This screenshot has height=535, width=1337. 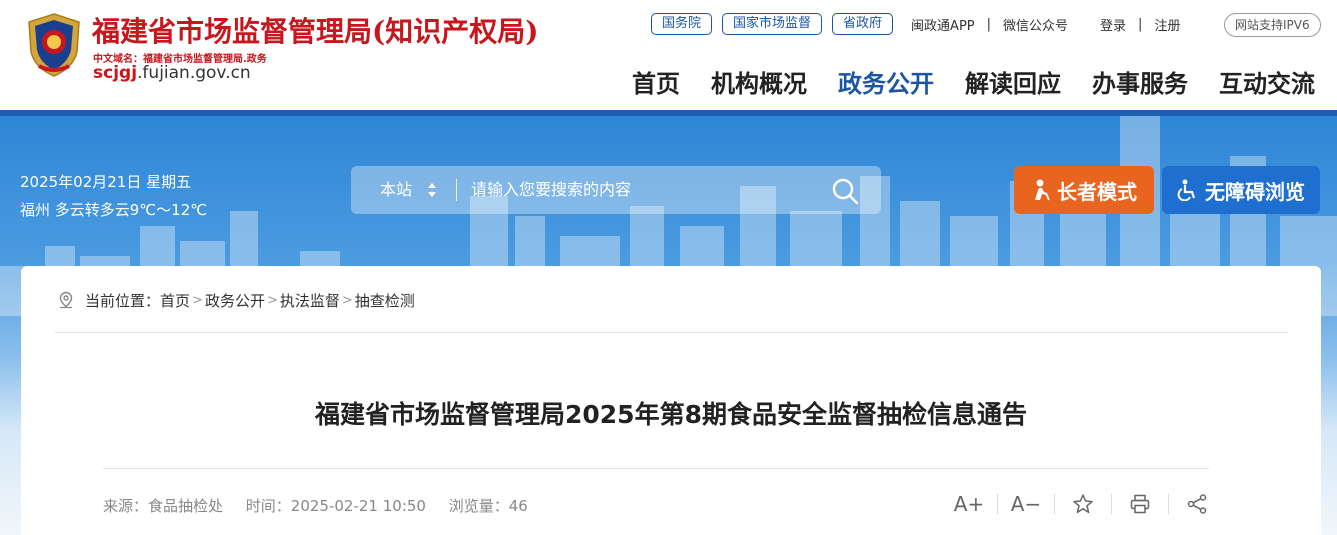 I want to click on main-nav: 首页 机构概况 政务公开 解读回应 办事服务 互动交流, so click(x=973, y=81).